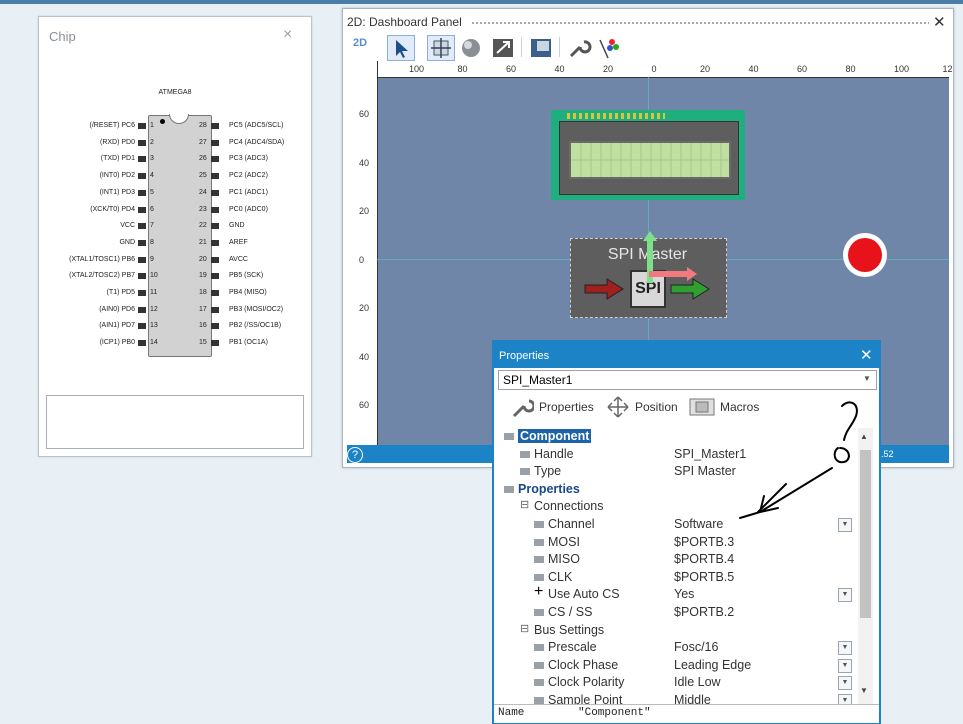  Describe the element at coordinates (704, 542) in the screenshot. I see `property-value: $PORTB.3` at that location.